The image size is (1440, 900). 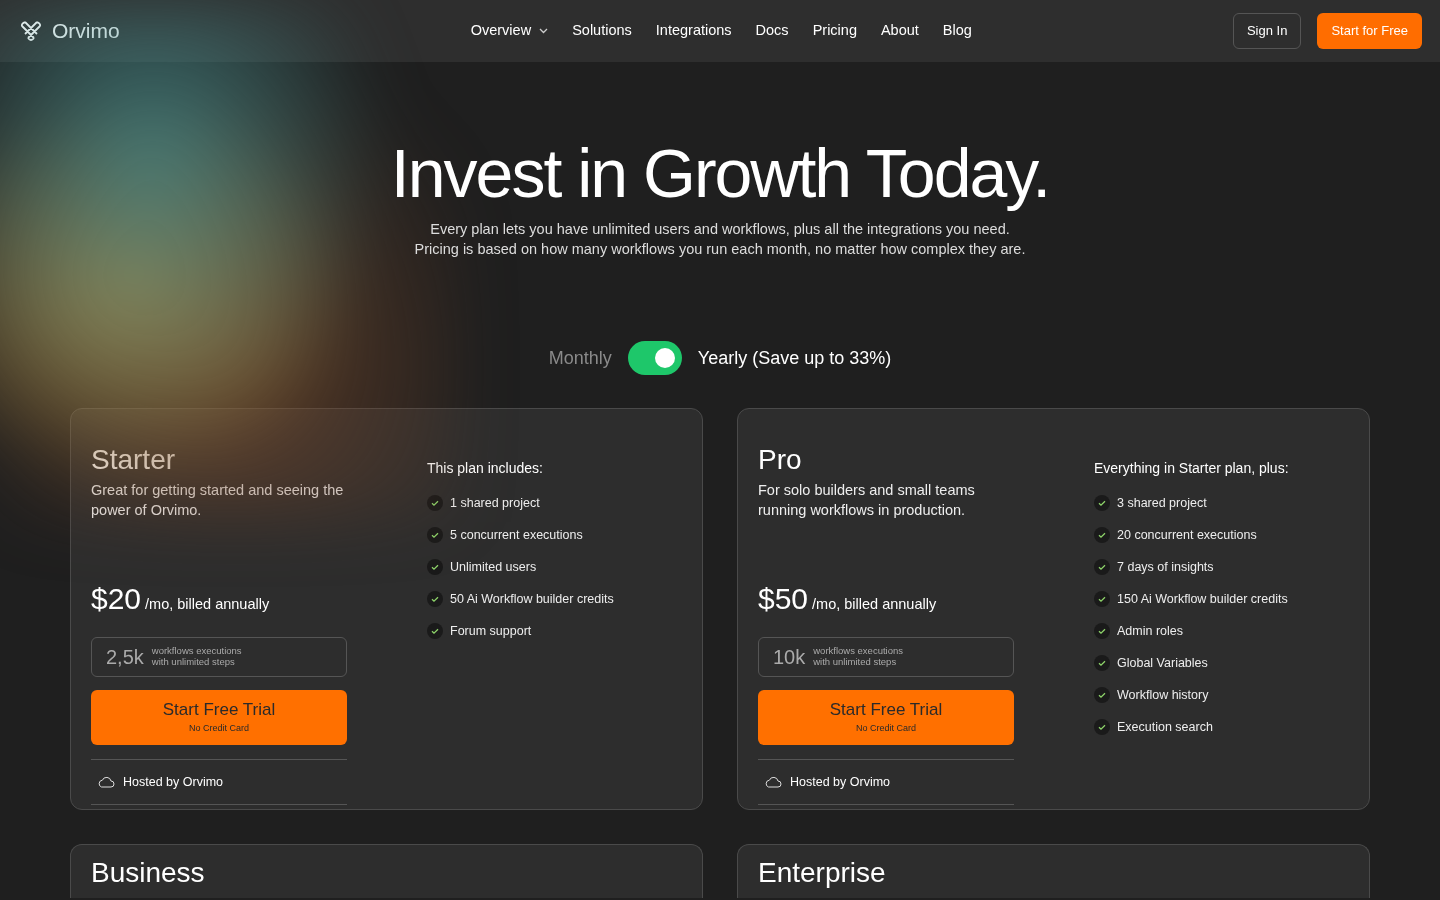 What do you see at coordinates (822, 873) in the screenshot?
I see `plan-name: Enterprise` at bounding box center [822, 873].